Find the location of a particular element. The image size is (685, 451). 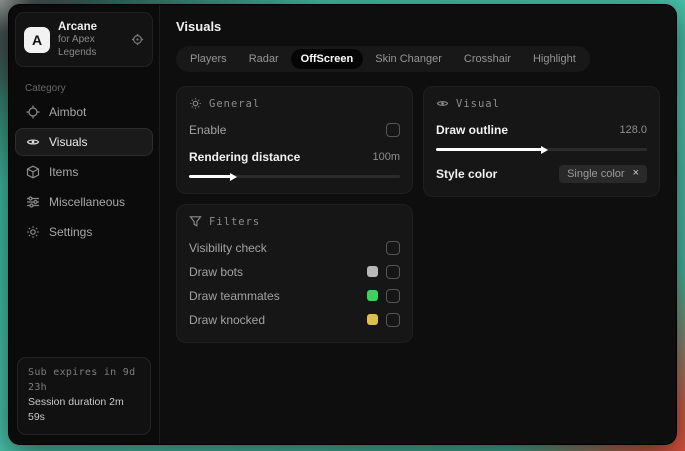

draw-bots-checkbox is located at coordinates (393, 271).